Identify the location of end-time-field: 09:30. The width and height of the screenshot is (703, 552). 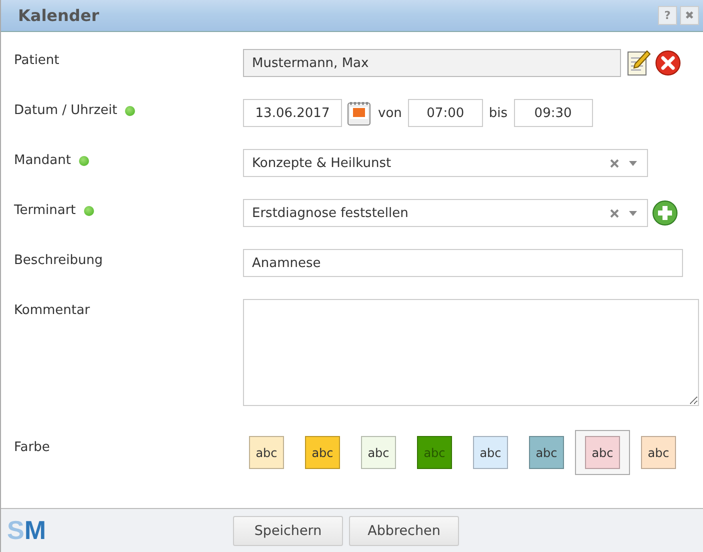
(553, 113).